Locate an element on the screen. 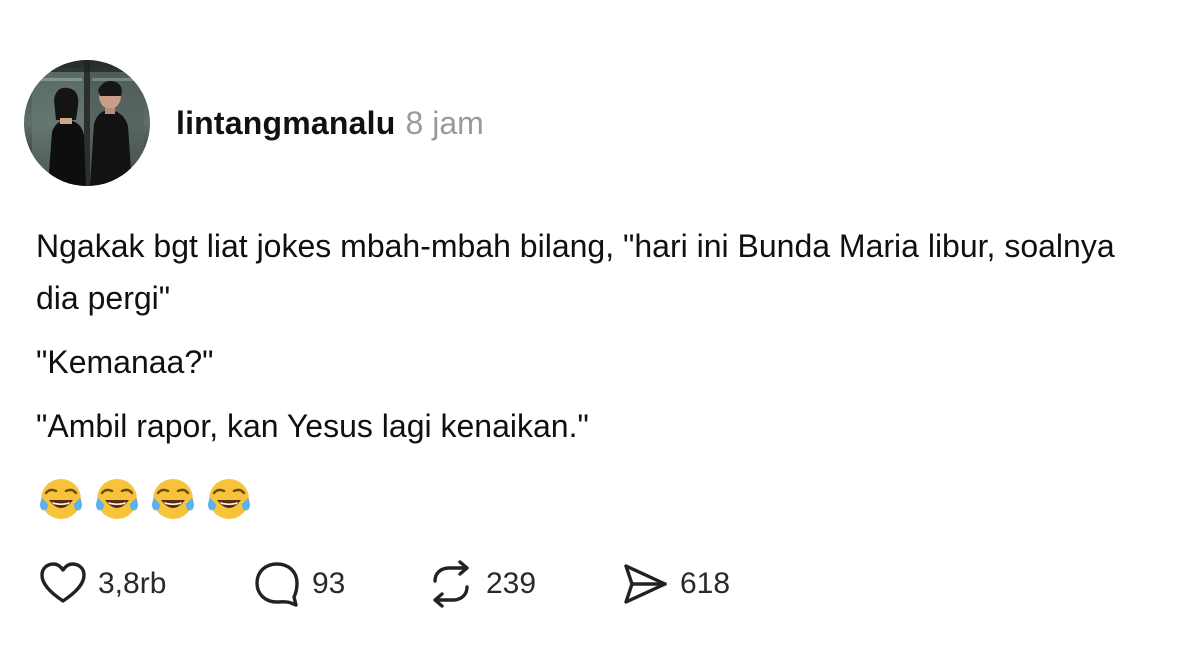  avatar is located at coordinates (87, 123).